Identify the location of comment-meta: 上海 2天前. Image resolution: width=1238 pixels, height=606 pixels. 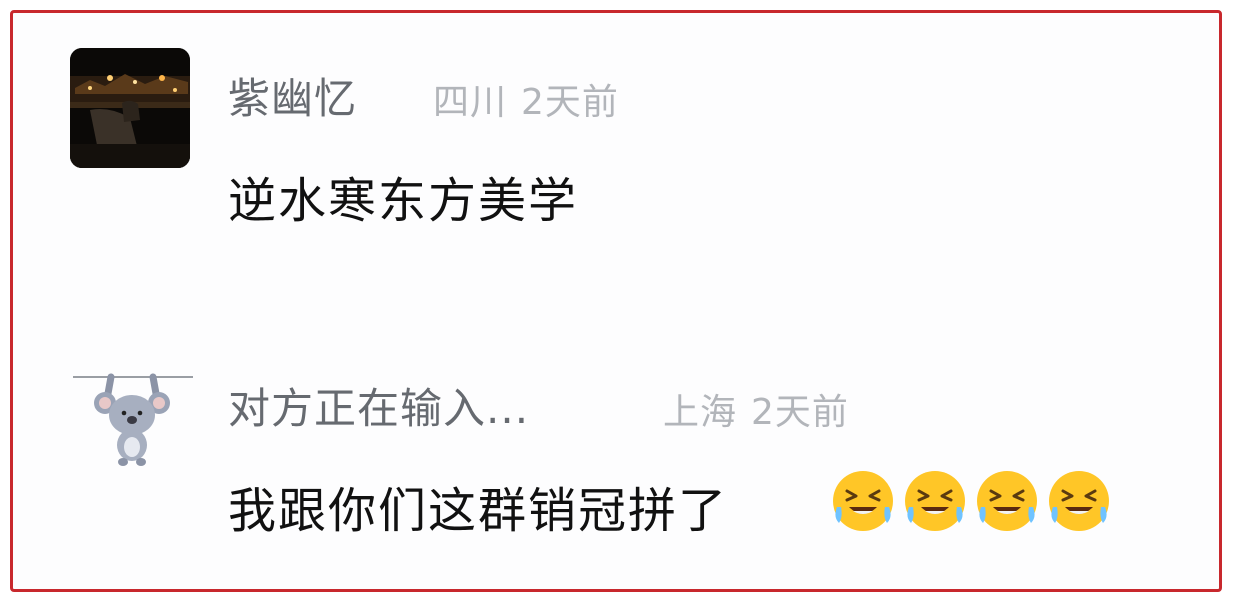
(763, 409).